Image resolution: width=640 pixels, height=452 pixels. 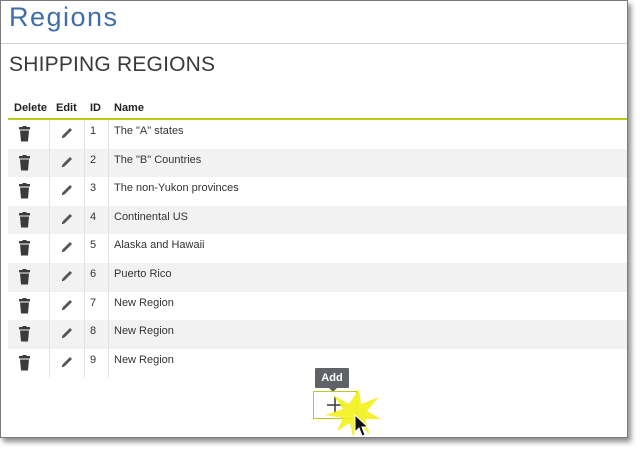 What do you see at coordinates (317, 277) in the screenshot?
I see `table-row: 6 Puerto Rico` at bounding box center [317, 277].